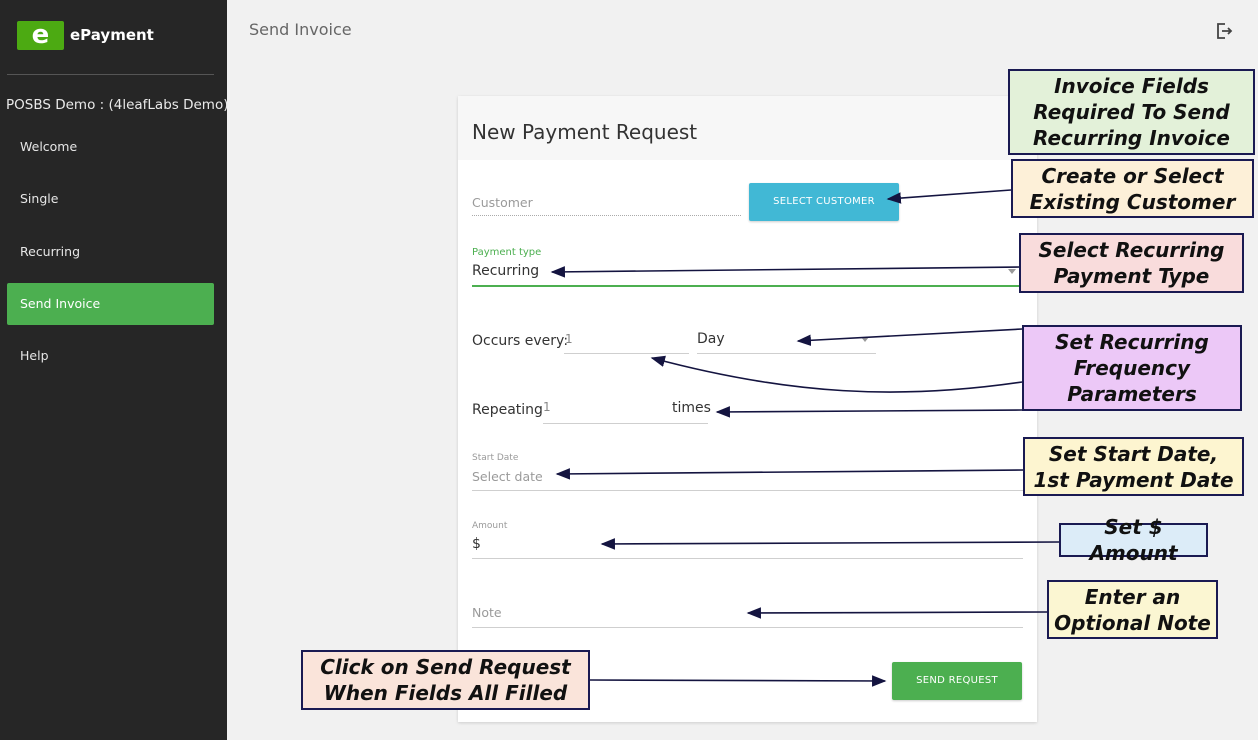  I want to click on card-header: New Payment Request, so click(747, 128).